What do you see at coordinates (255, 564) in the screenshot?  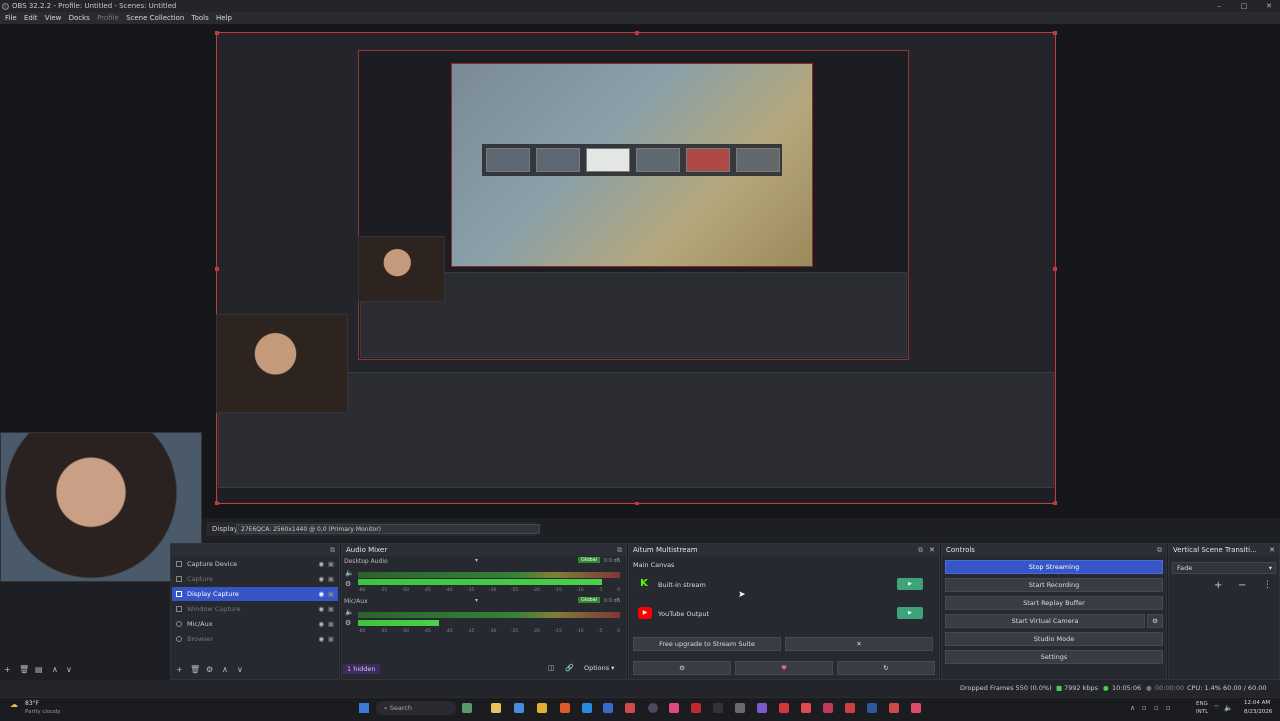 I see `source-item-capture-device: Capture Device ◉ ▣` at bounding box center [255, 564].